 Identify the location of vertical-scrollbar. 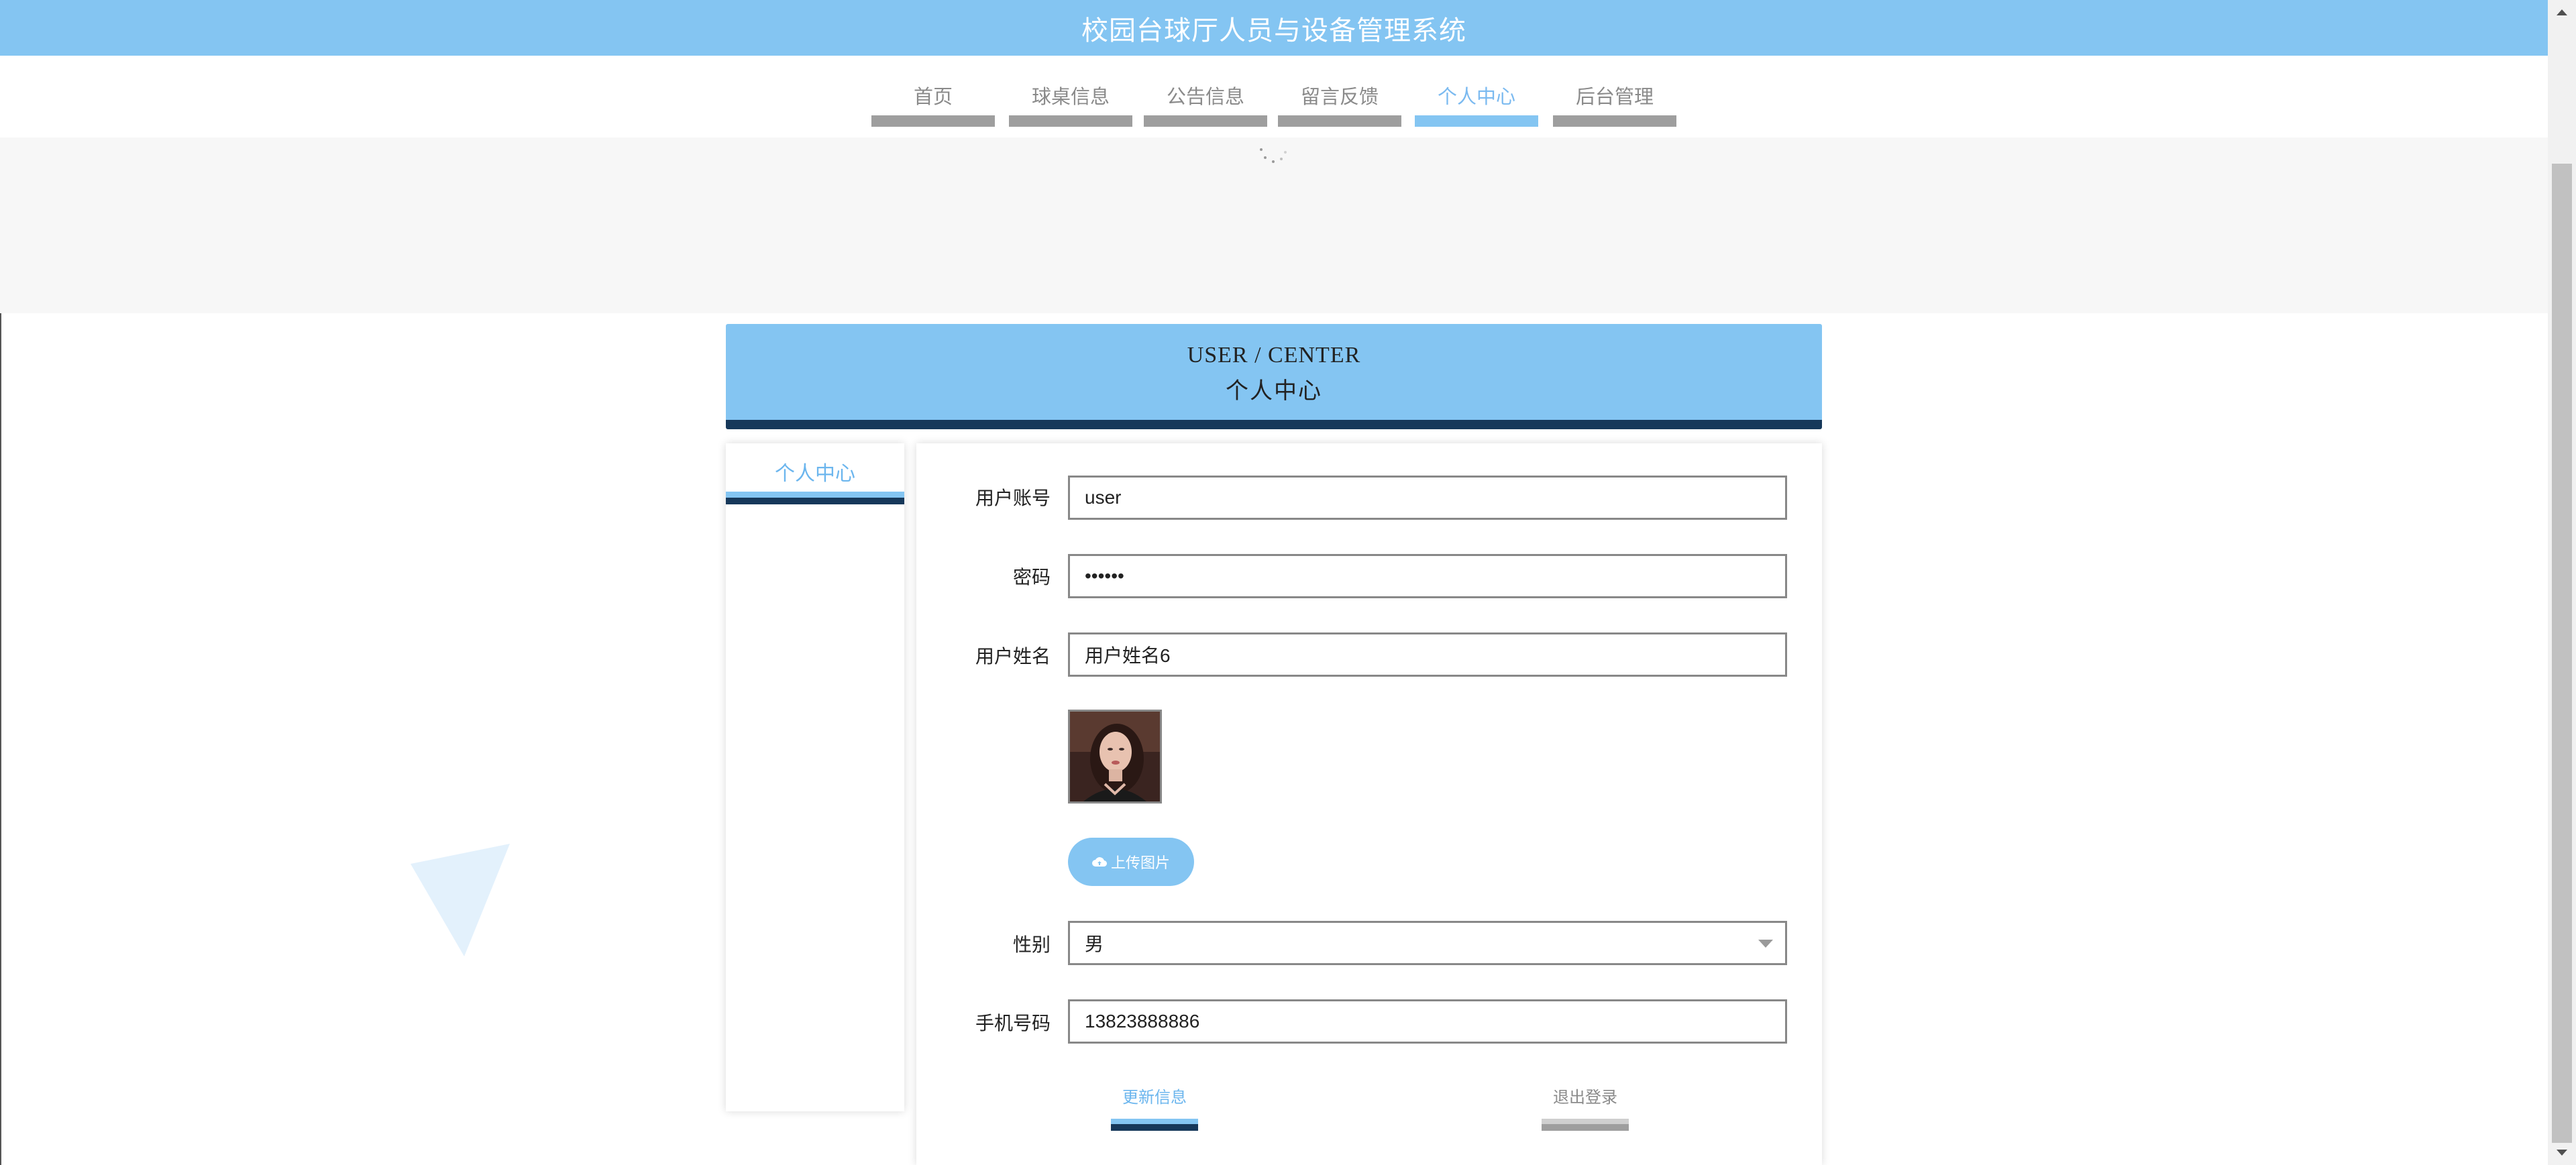
(2562, 582).